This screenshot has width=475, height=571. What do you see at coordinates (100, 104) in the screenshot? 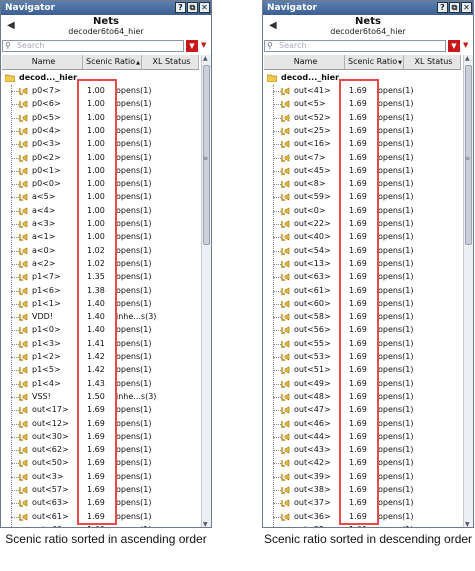
I see `table-row: p0<6> 1.00 opens(1)` at bounding box center [100, 104].